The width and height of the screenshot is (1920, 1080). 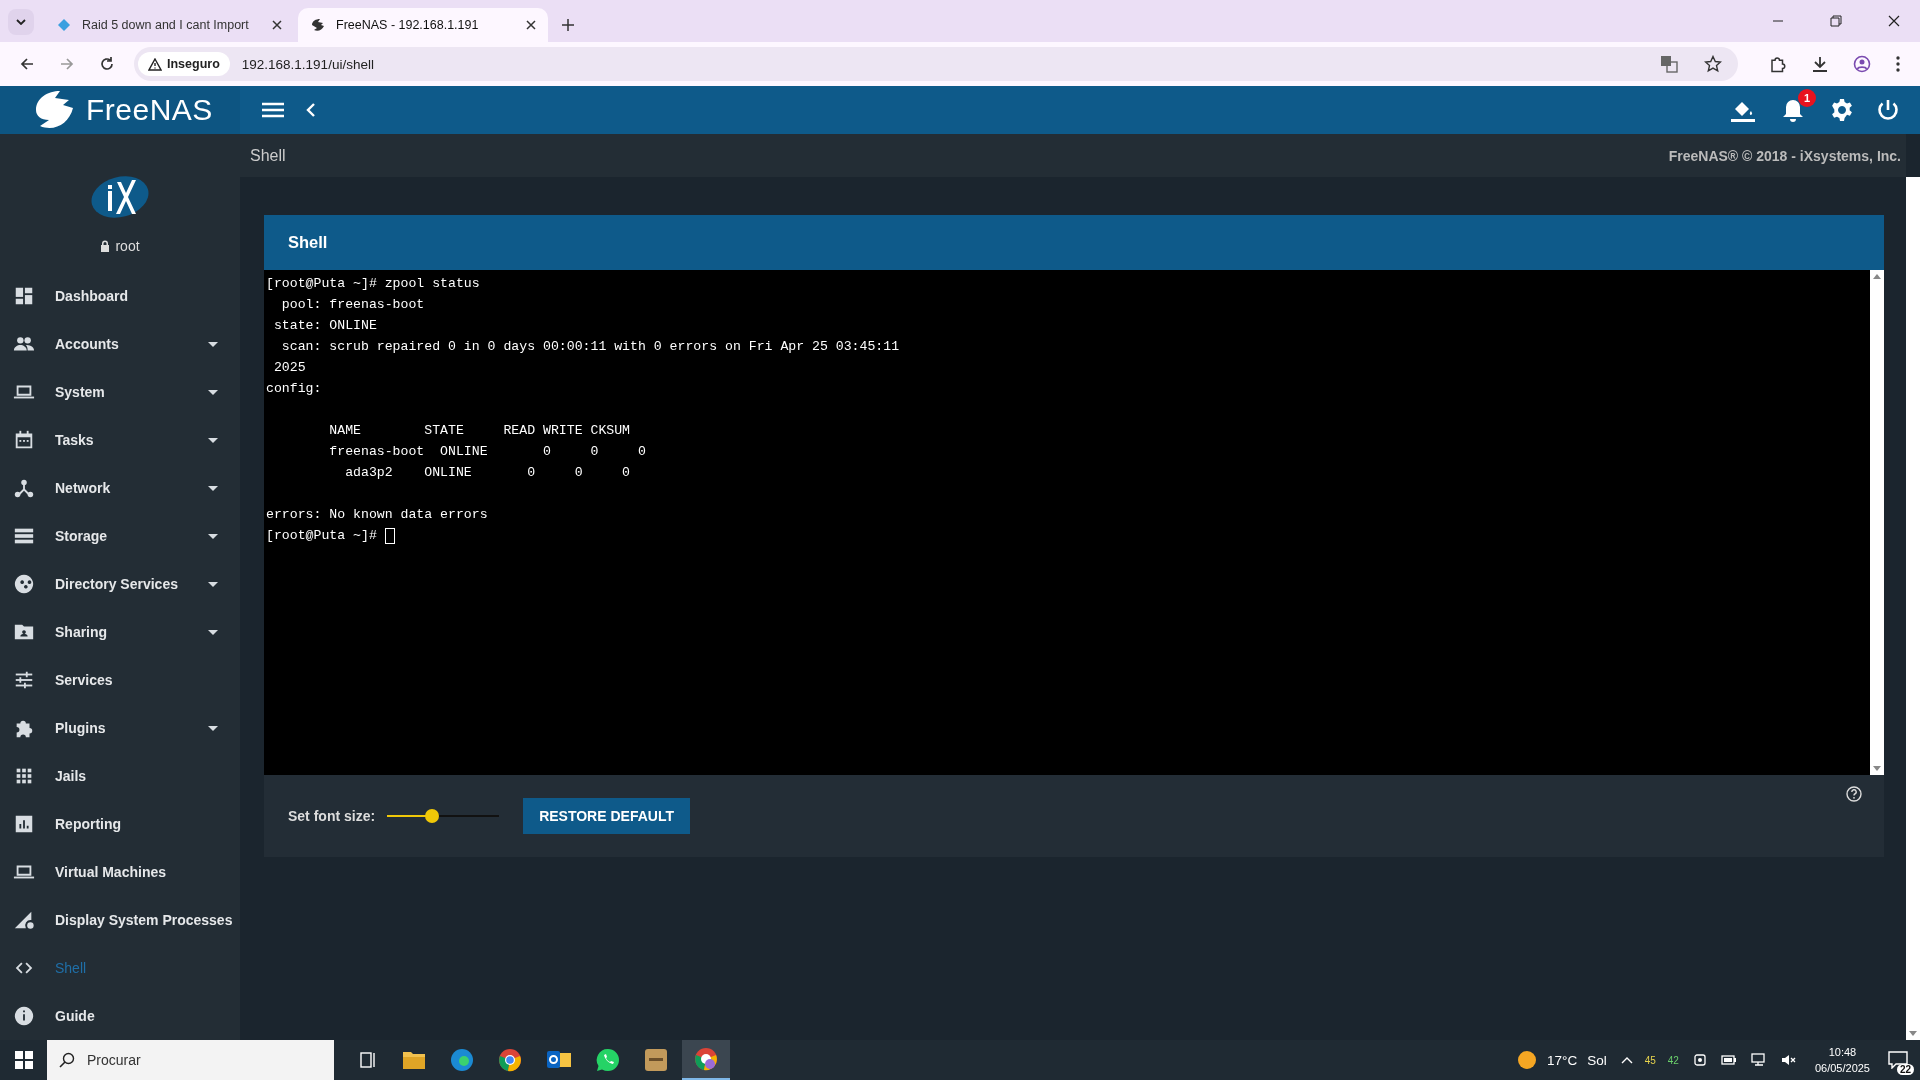 What do you see at coordinates (324, 326) in the screenshot?
I see `terminal-line: state: ONLINE` at bounding box center [324, 326].